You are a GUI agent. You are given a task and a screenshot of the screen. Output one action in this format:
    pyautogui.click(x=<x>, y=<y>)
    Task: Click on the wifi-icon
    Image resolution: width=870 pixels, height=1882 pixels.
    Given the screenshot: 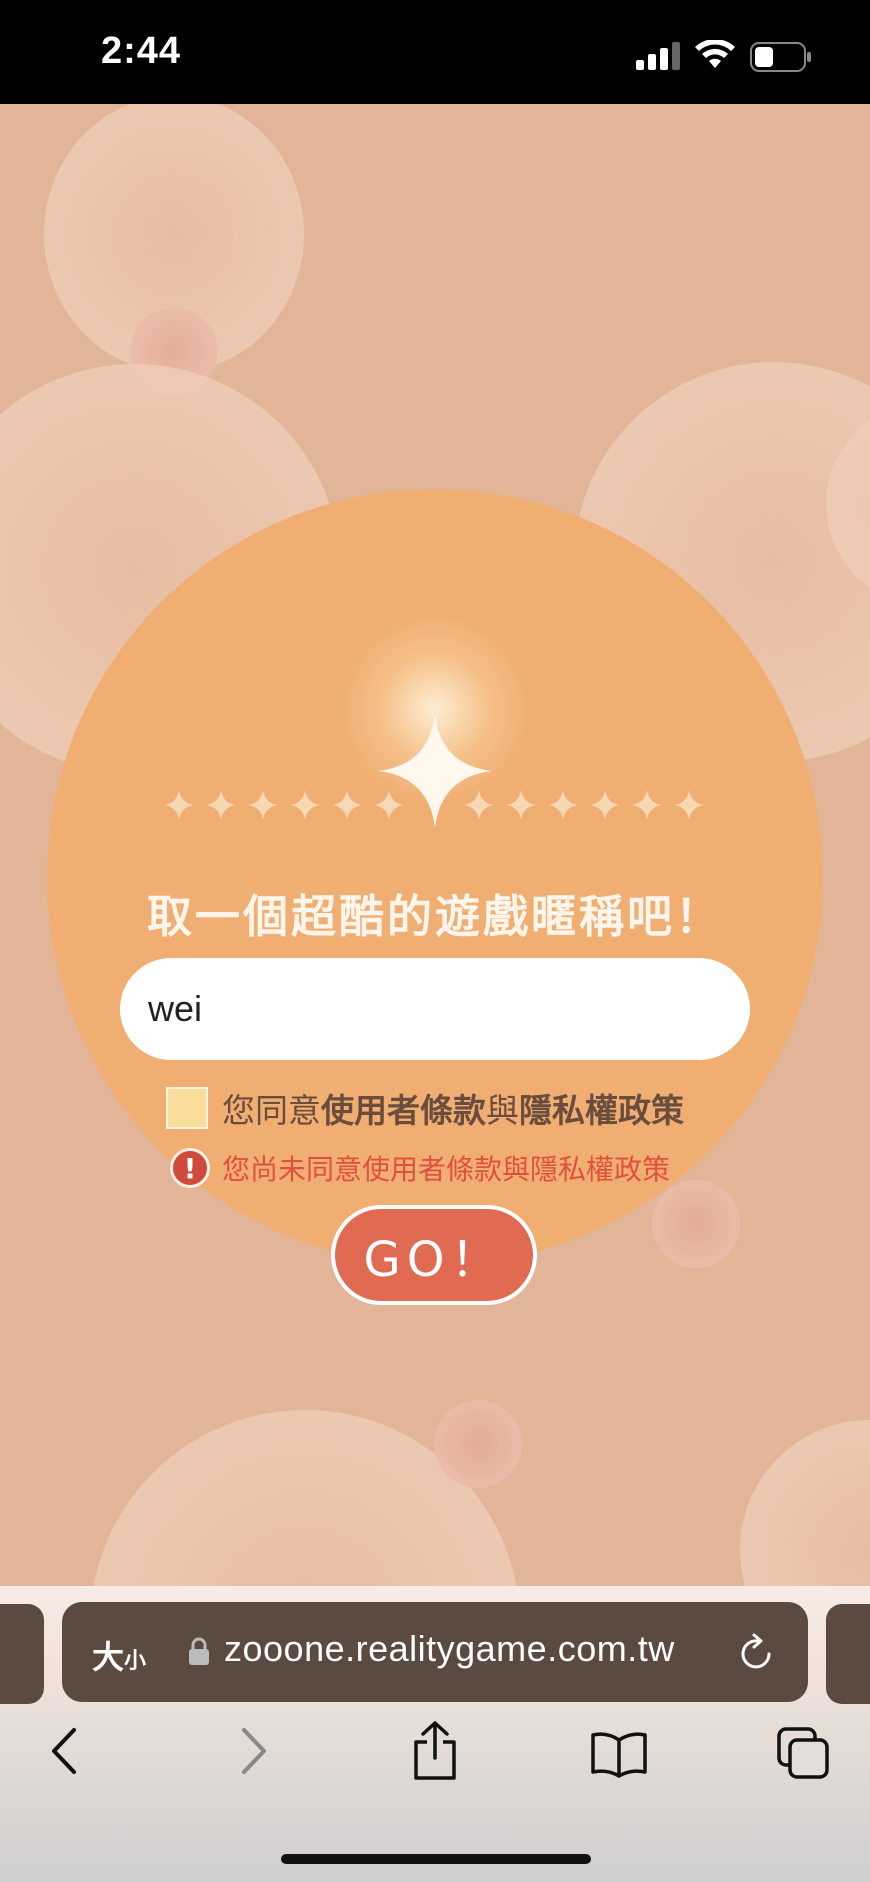 What is the action you would take?
    pyautogui.click(x=715, y=54)
    